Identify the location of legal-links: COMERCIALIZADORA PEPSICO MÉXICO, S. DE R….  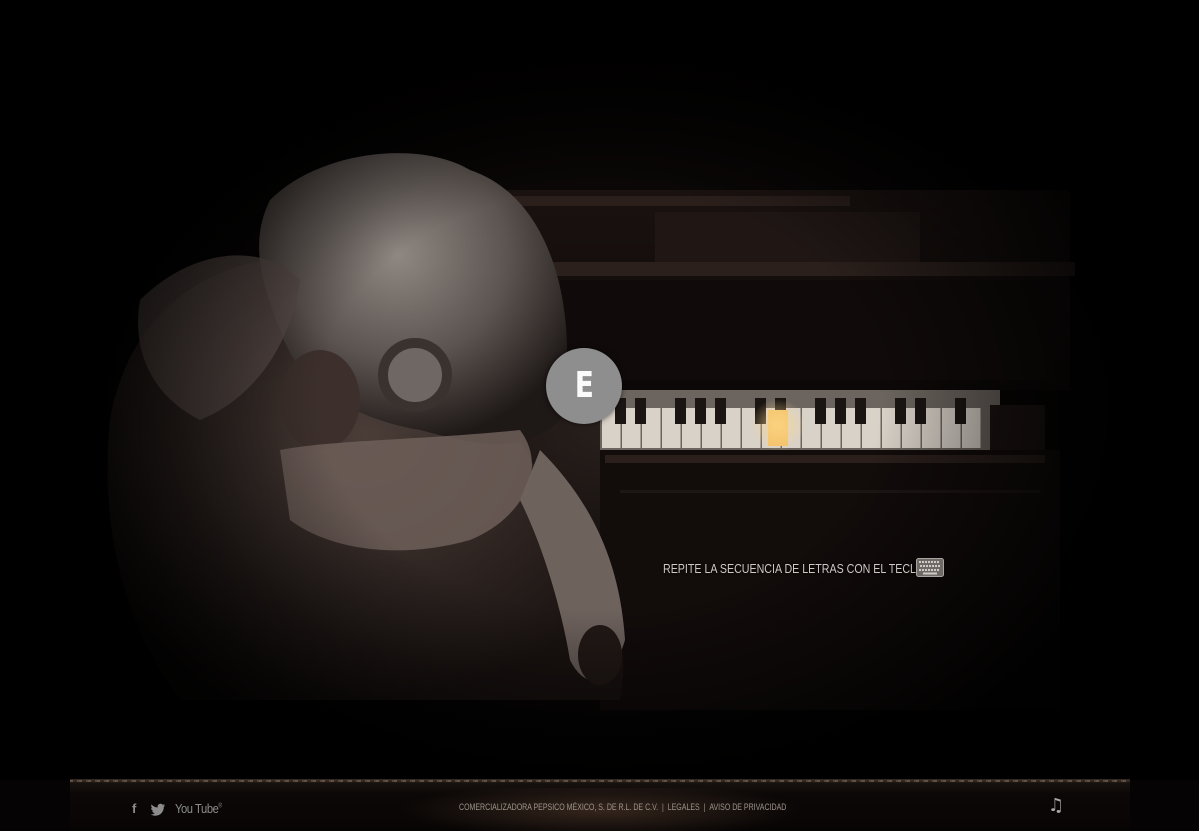
(622, 807).